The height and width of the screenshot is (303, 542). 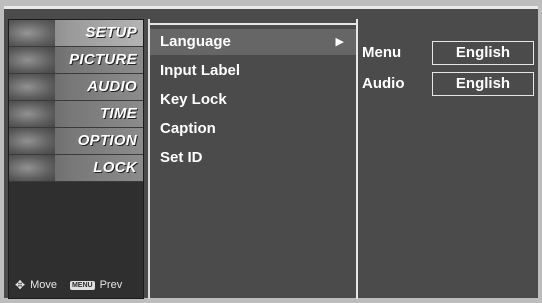 What do you see at coordinates (111, 285) in the screenshot?
I see `prev-label: Prev` at bounding box center [111, 285].